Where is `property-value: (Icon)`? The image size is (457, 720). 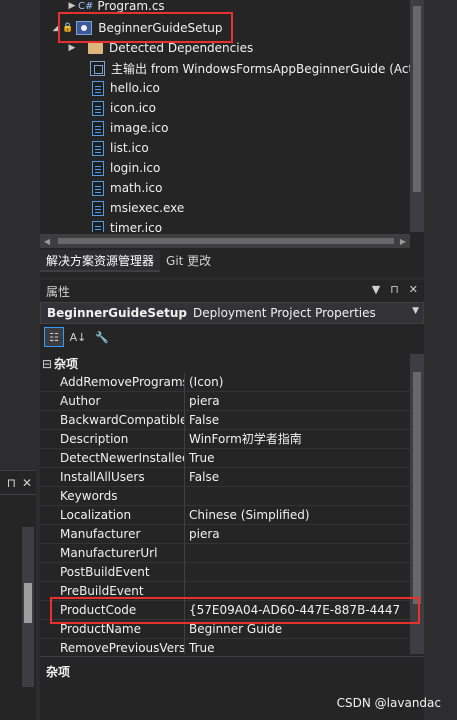
property-value: (Icon) is located at coordinates (297, 382).